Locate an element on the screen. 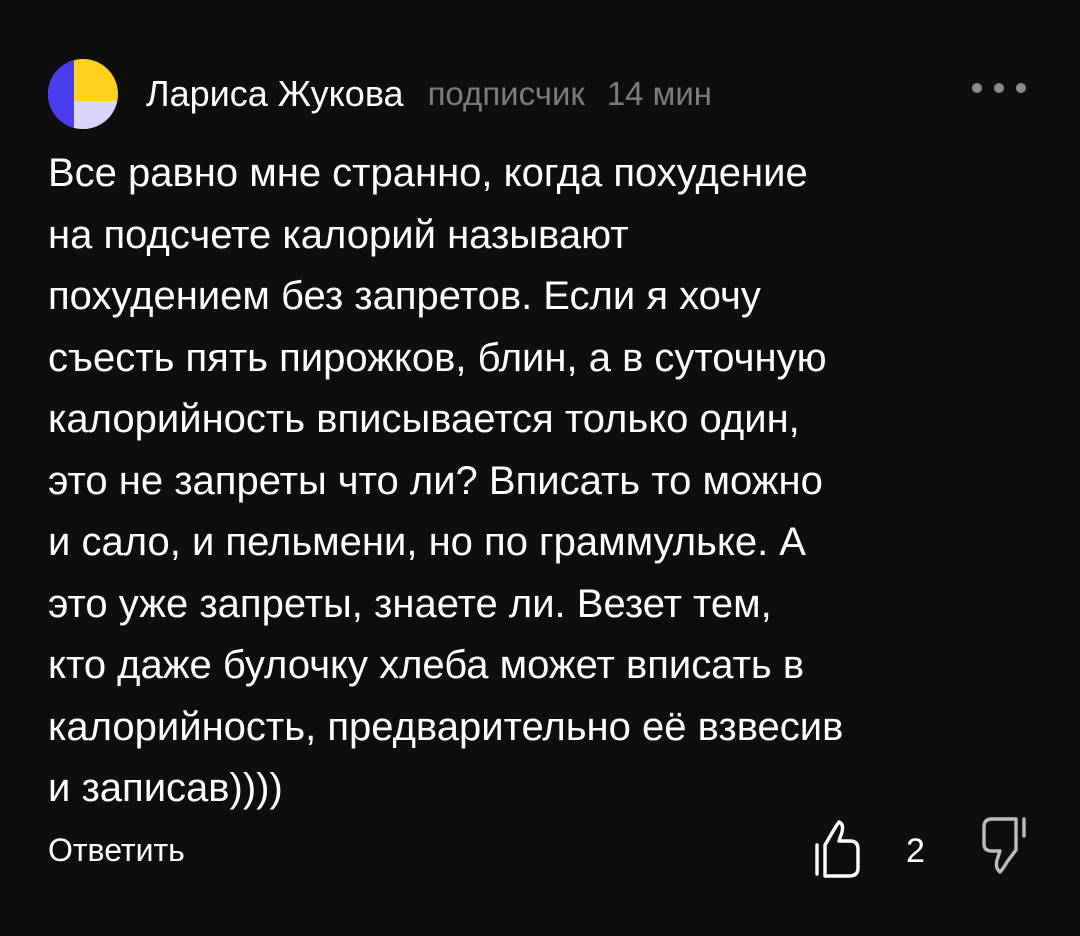 This screenshot has height=936, width=1080. comment-timestamp: 14 мин is located at coordinates (659, 93).